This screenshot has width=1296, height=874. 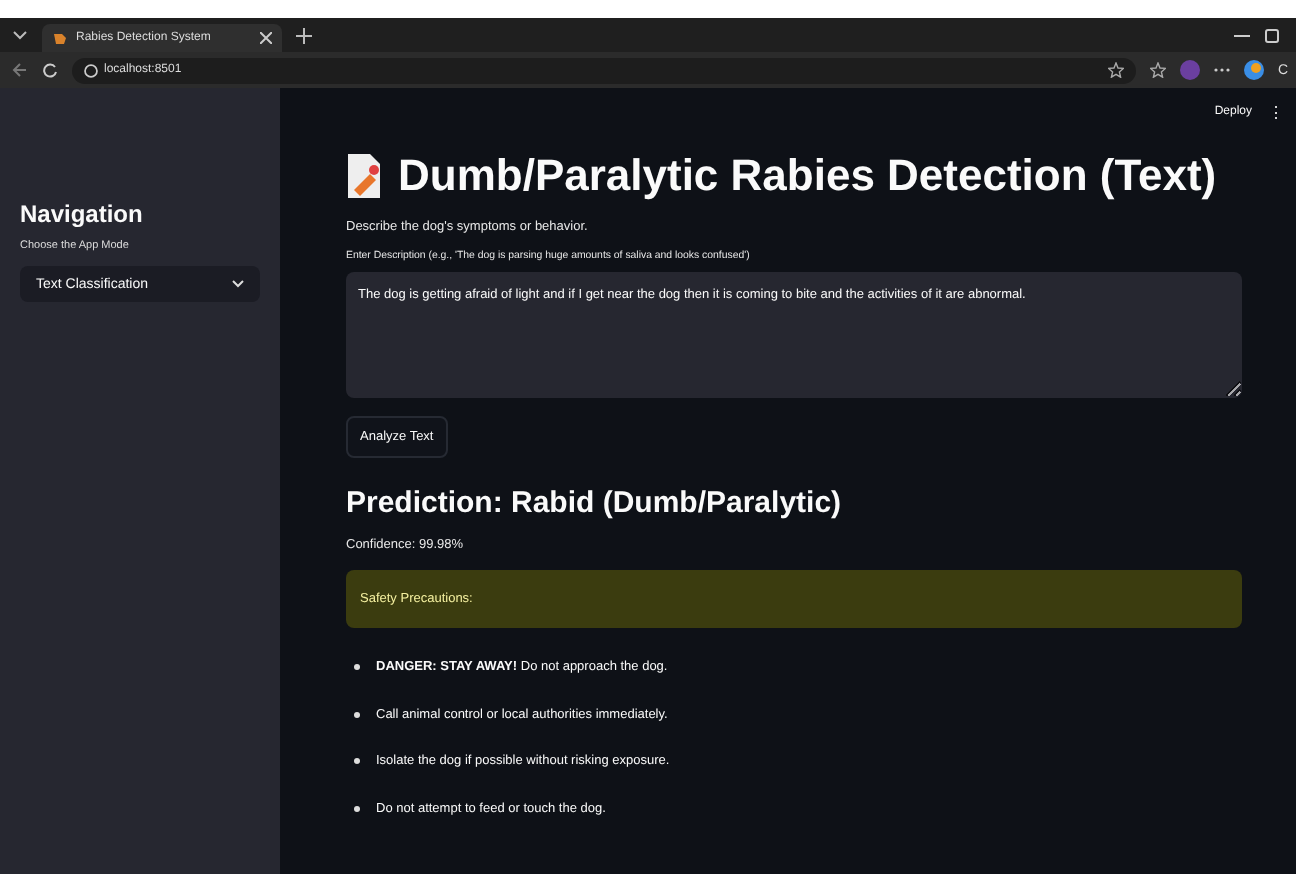 What do you see at coordinates (266, 38) in the screenshot?
I see `close-icon` at bounding box center [266, 38].